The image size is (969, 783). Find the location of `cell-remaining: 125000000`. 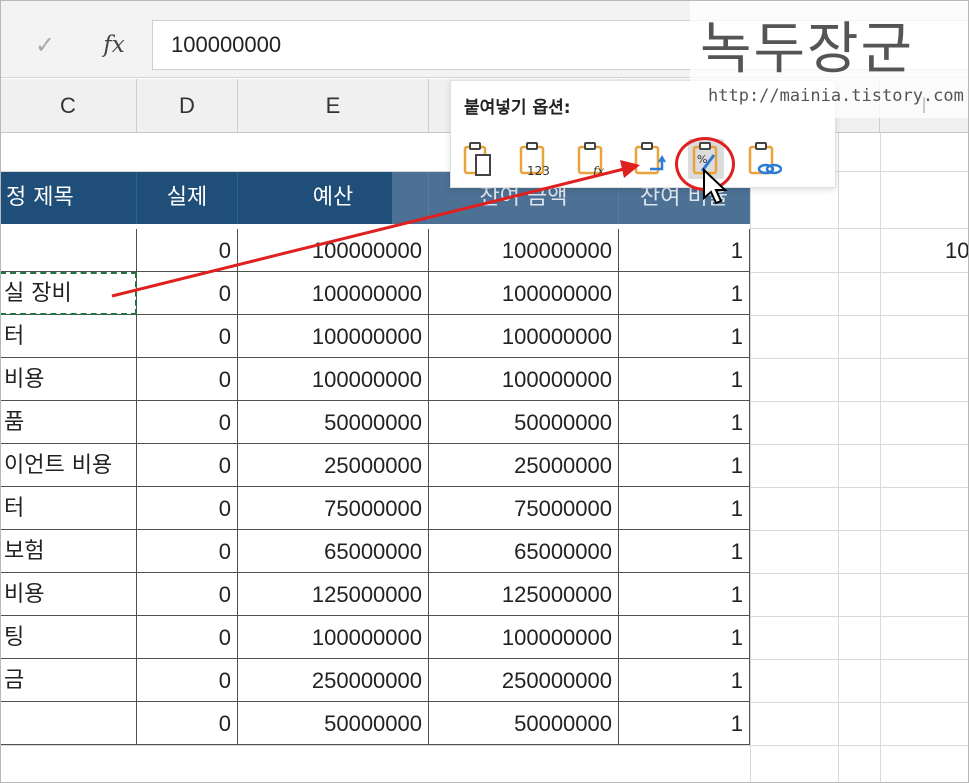

cell-remaining: 125000000 is located at coordinates (524, 594).